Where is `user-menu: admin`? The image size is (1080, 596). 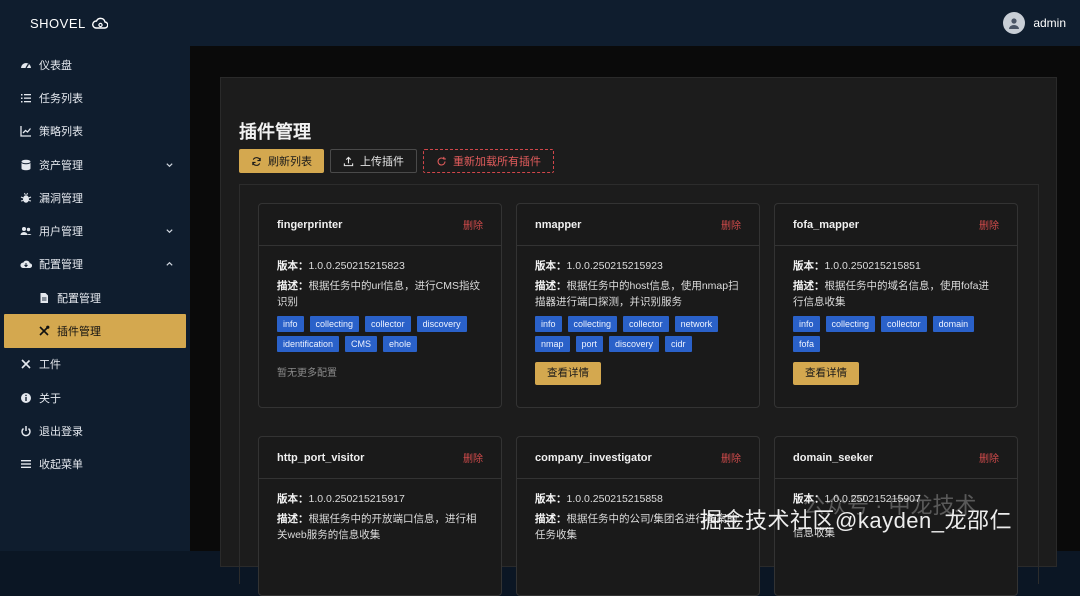
user-menu: admin is located at coordinates (1034, 23).